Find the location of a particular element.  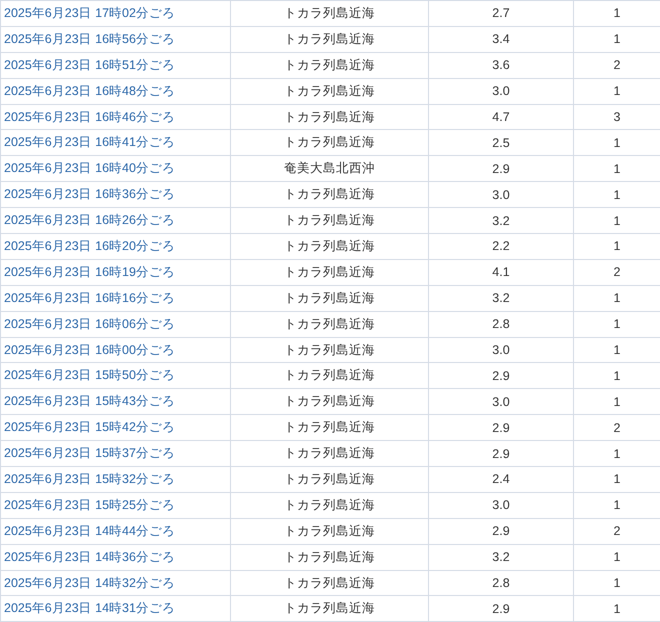

time-link: 2025年6月23日 16時41分ごろ is located at coordinates (89, 143).